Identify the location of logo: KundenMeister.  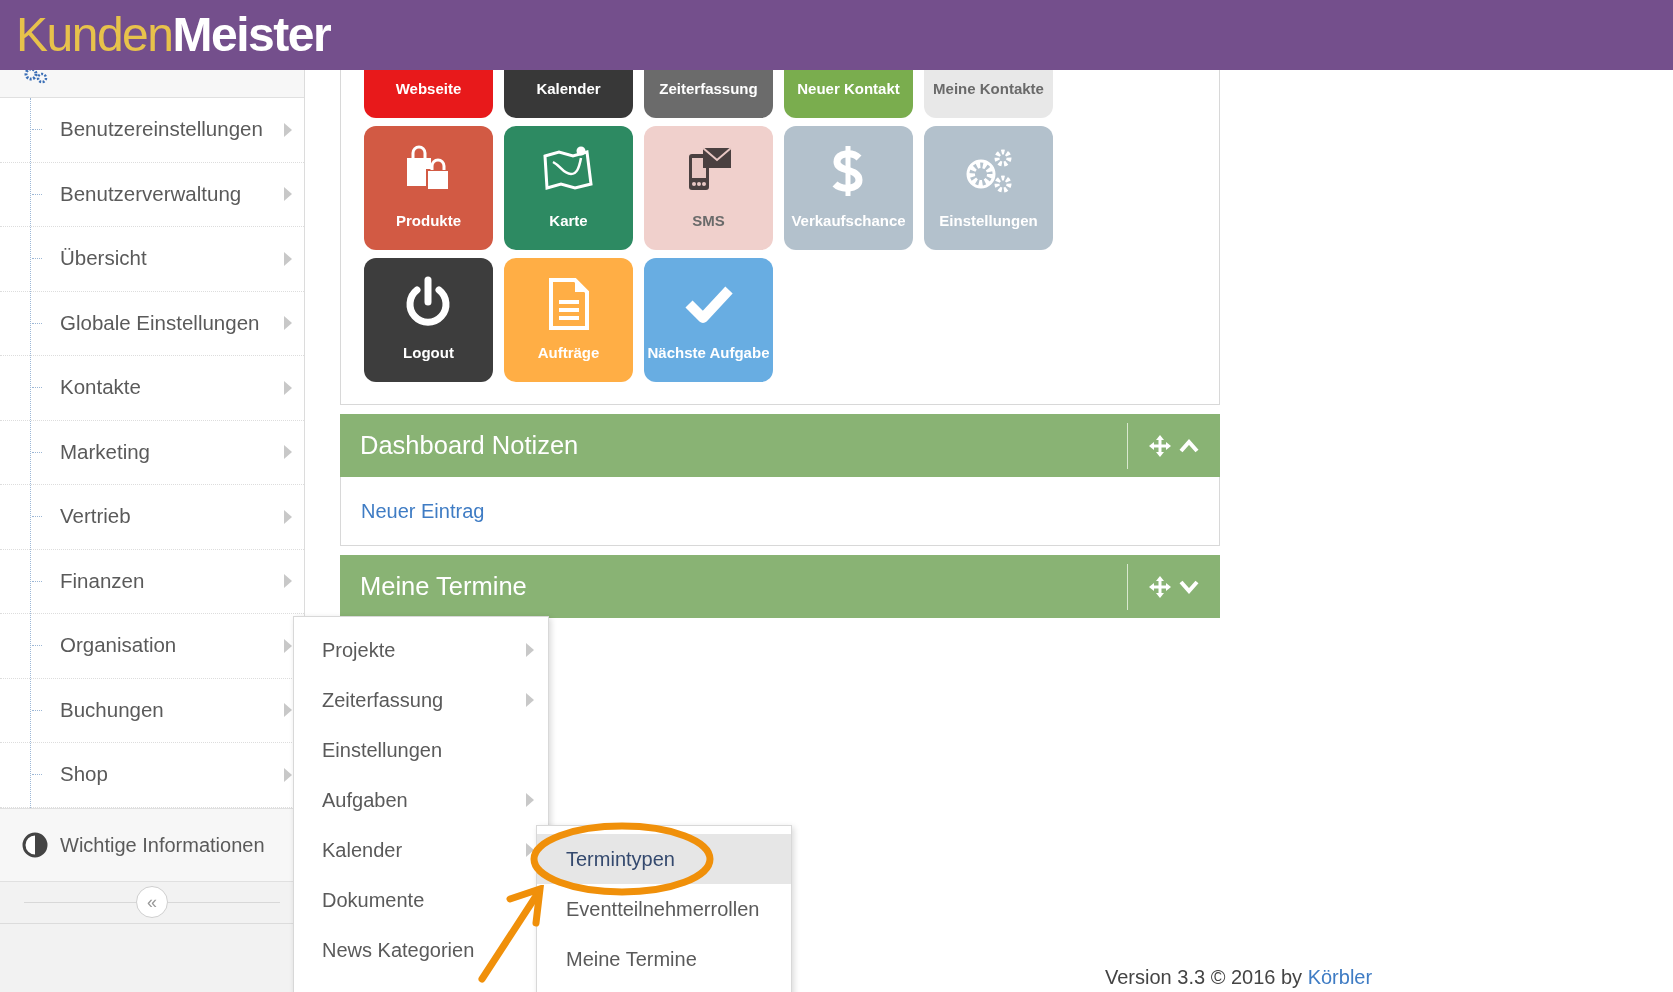
(173, 35).